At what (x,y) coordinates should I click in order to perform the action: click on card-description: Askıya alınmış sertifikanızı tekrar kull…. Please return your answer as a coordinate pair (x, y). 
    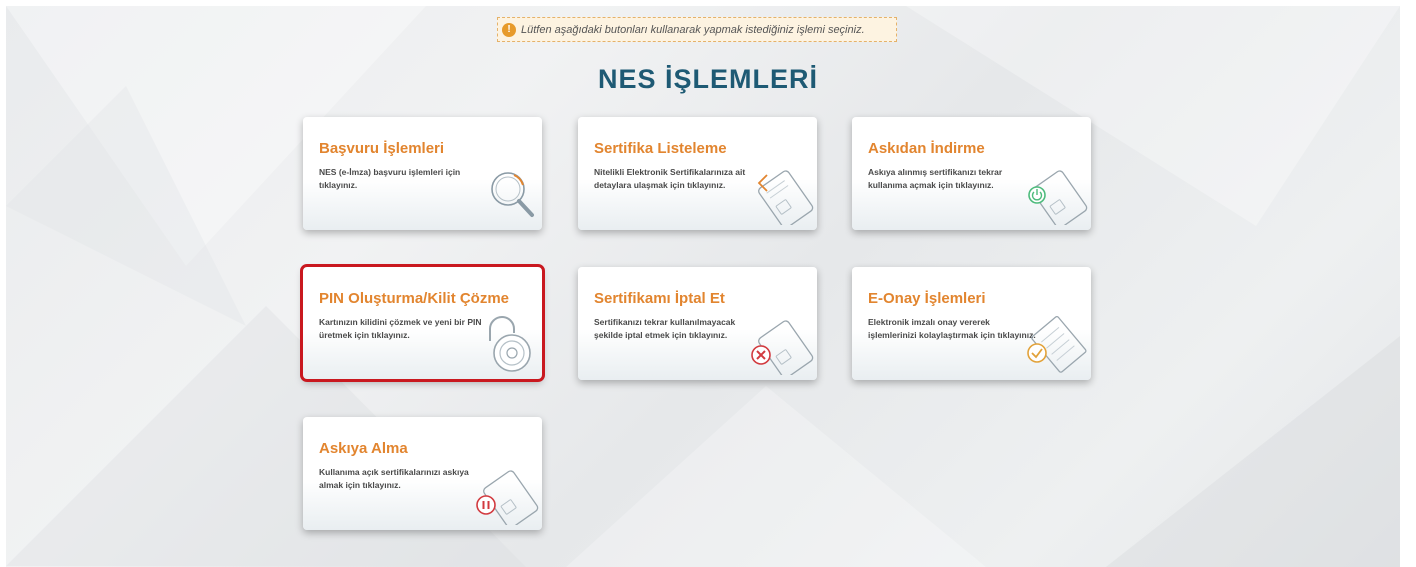
    Looking at the image, I should click on (935, 178).